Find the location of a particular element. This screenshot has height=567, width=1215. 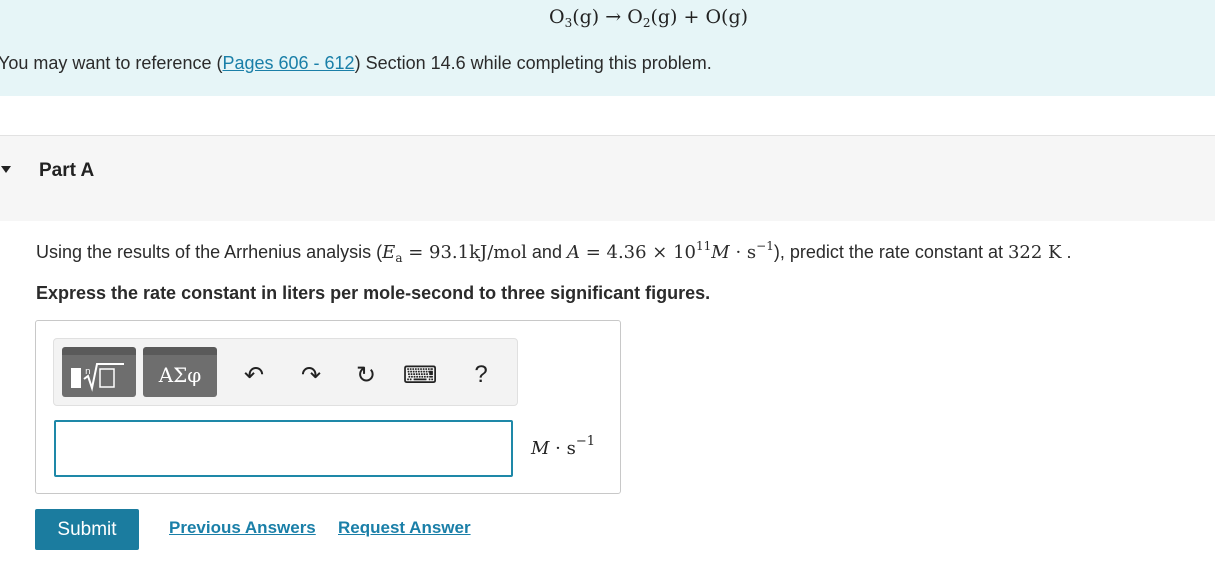

temperature-value: 322 K is located at coordinates (1034, 252).